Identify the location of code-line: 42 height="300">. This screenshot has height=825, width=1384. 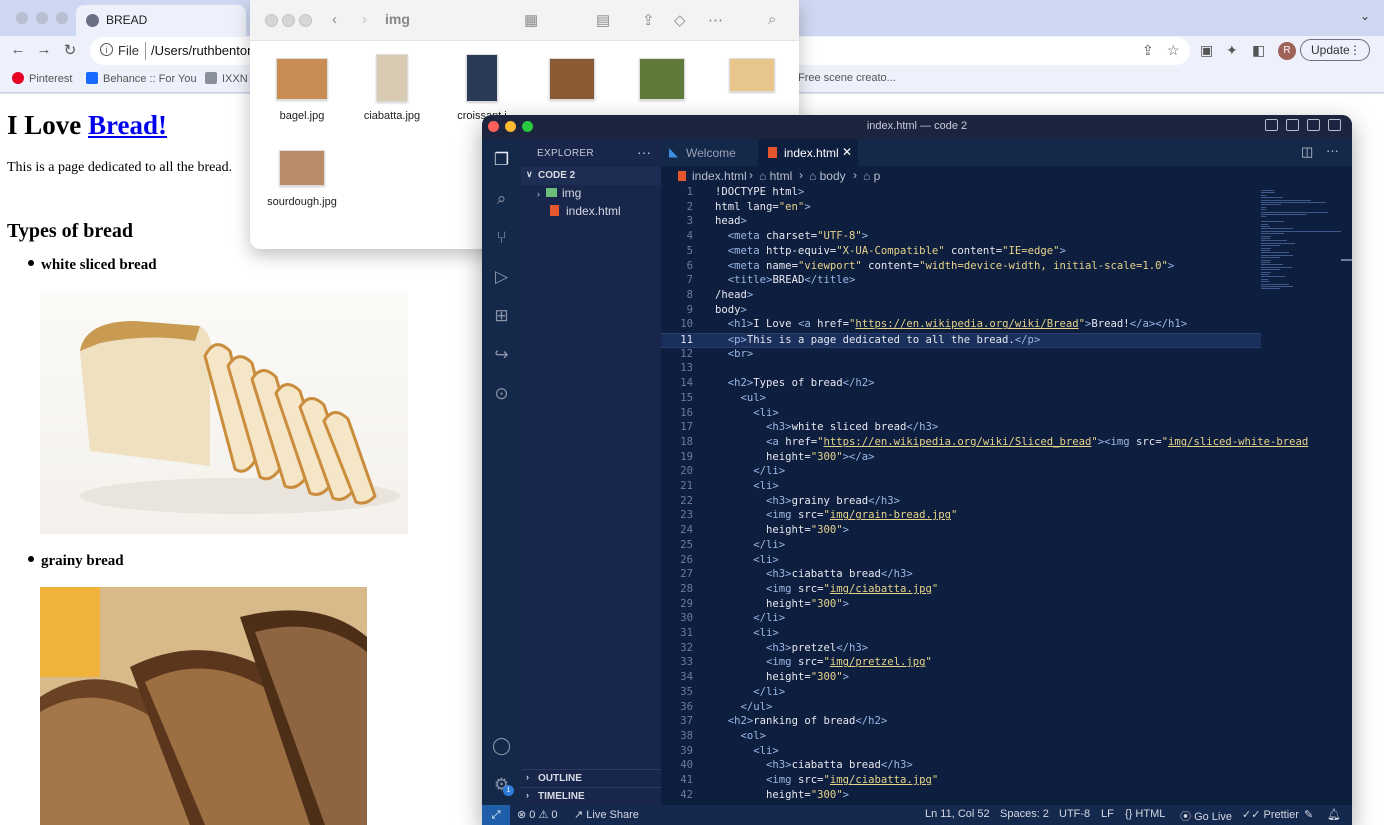
(961, 796).